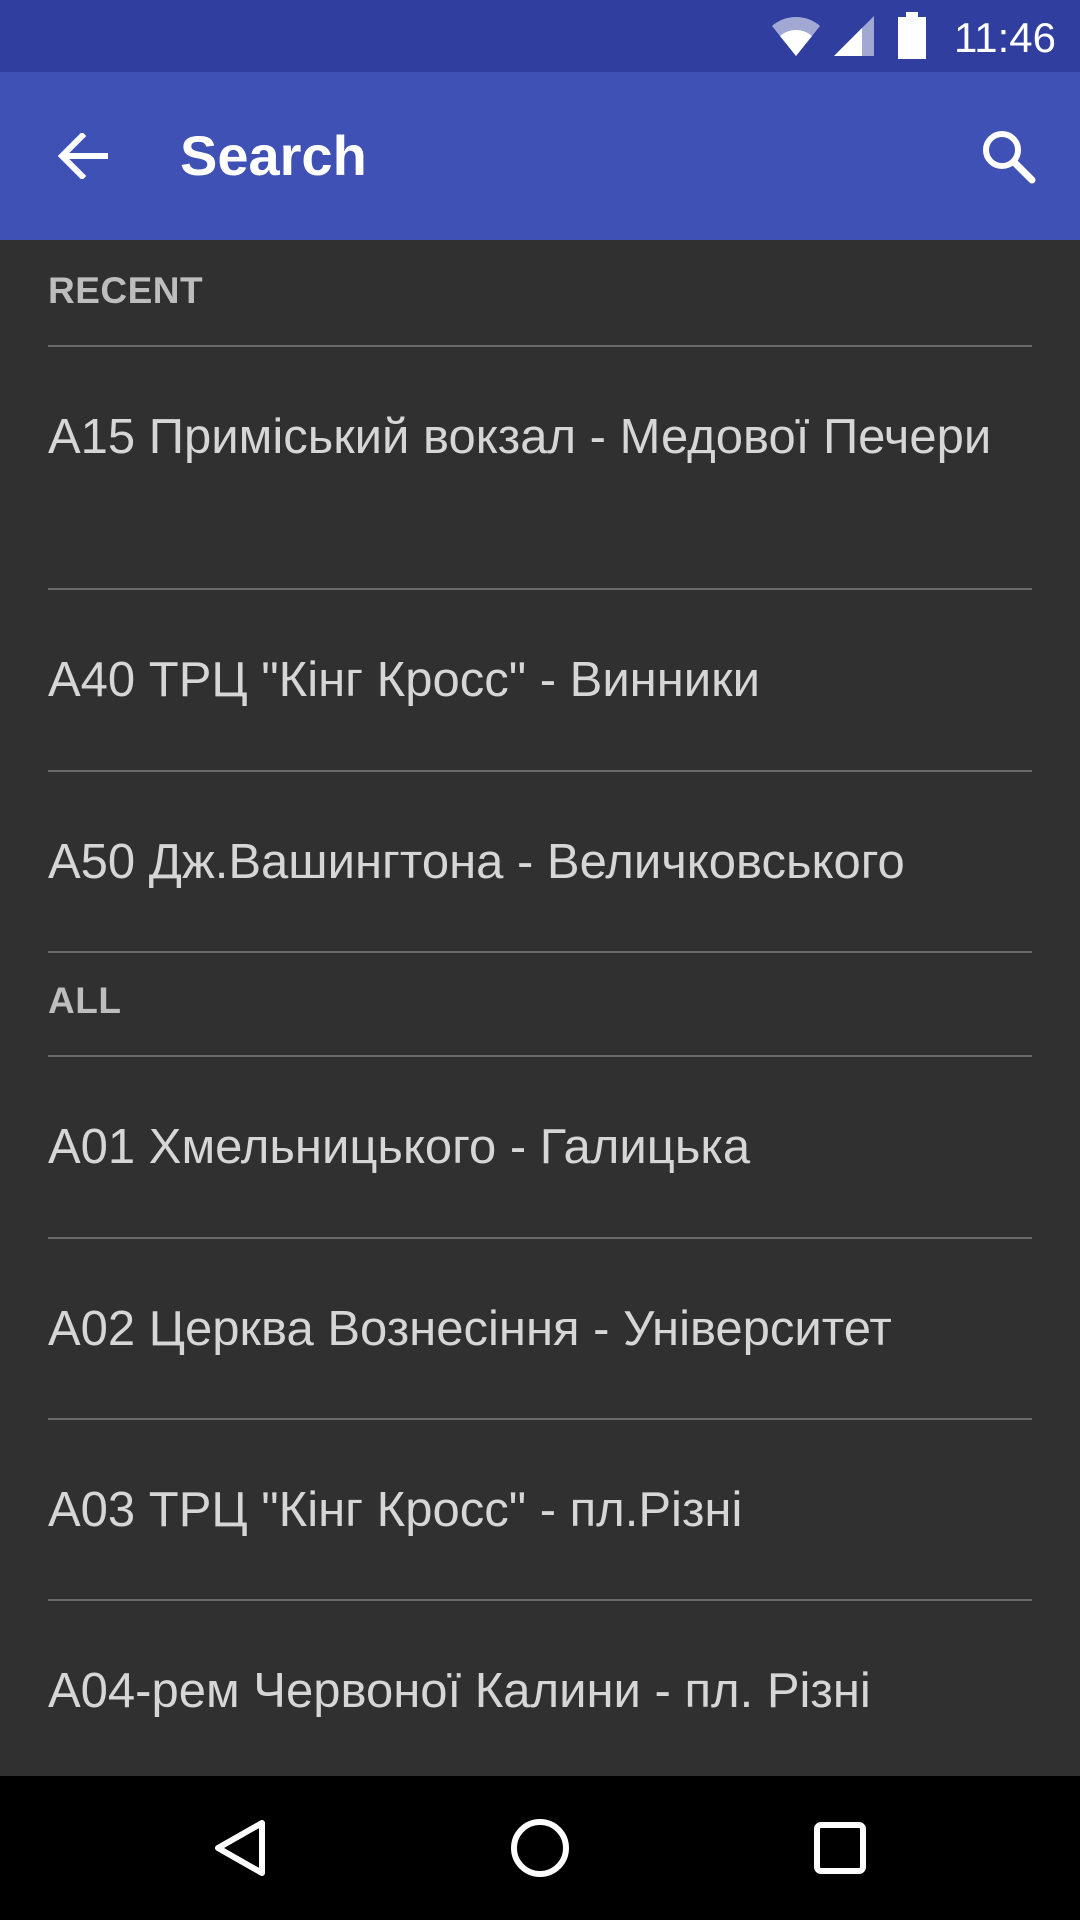 Image resolution: width=1080 pixels, height=1920 pixels. Describe the element at coordinates (796, 36) in the screenshot. I see `wifi-icon` at that location.